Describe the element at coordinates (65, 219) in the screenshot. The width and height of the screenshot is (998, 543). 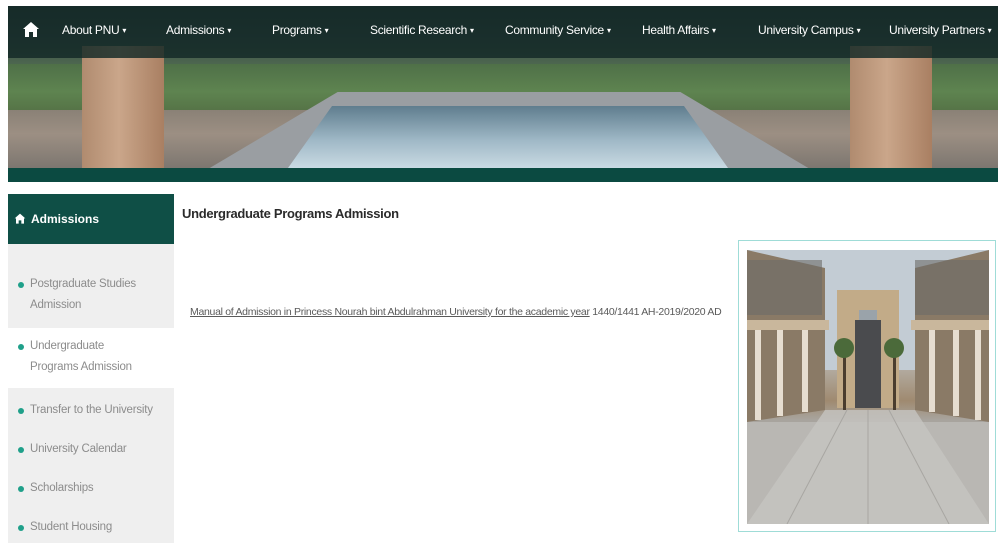
I see `sidebar-title: Admissions` at that location.